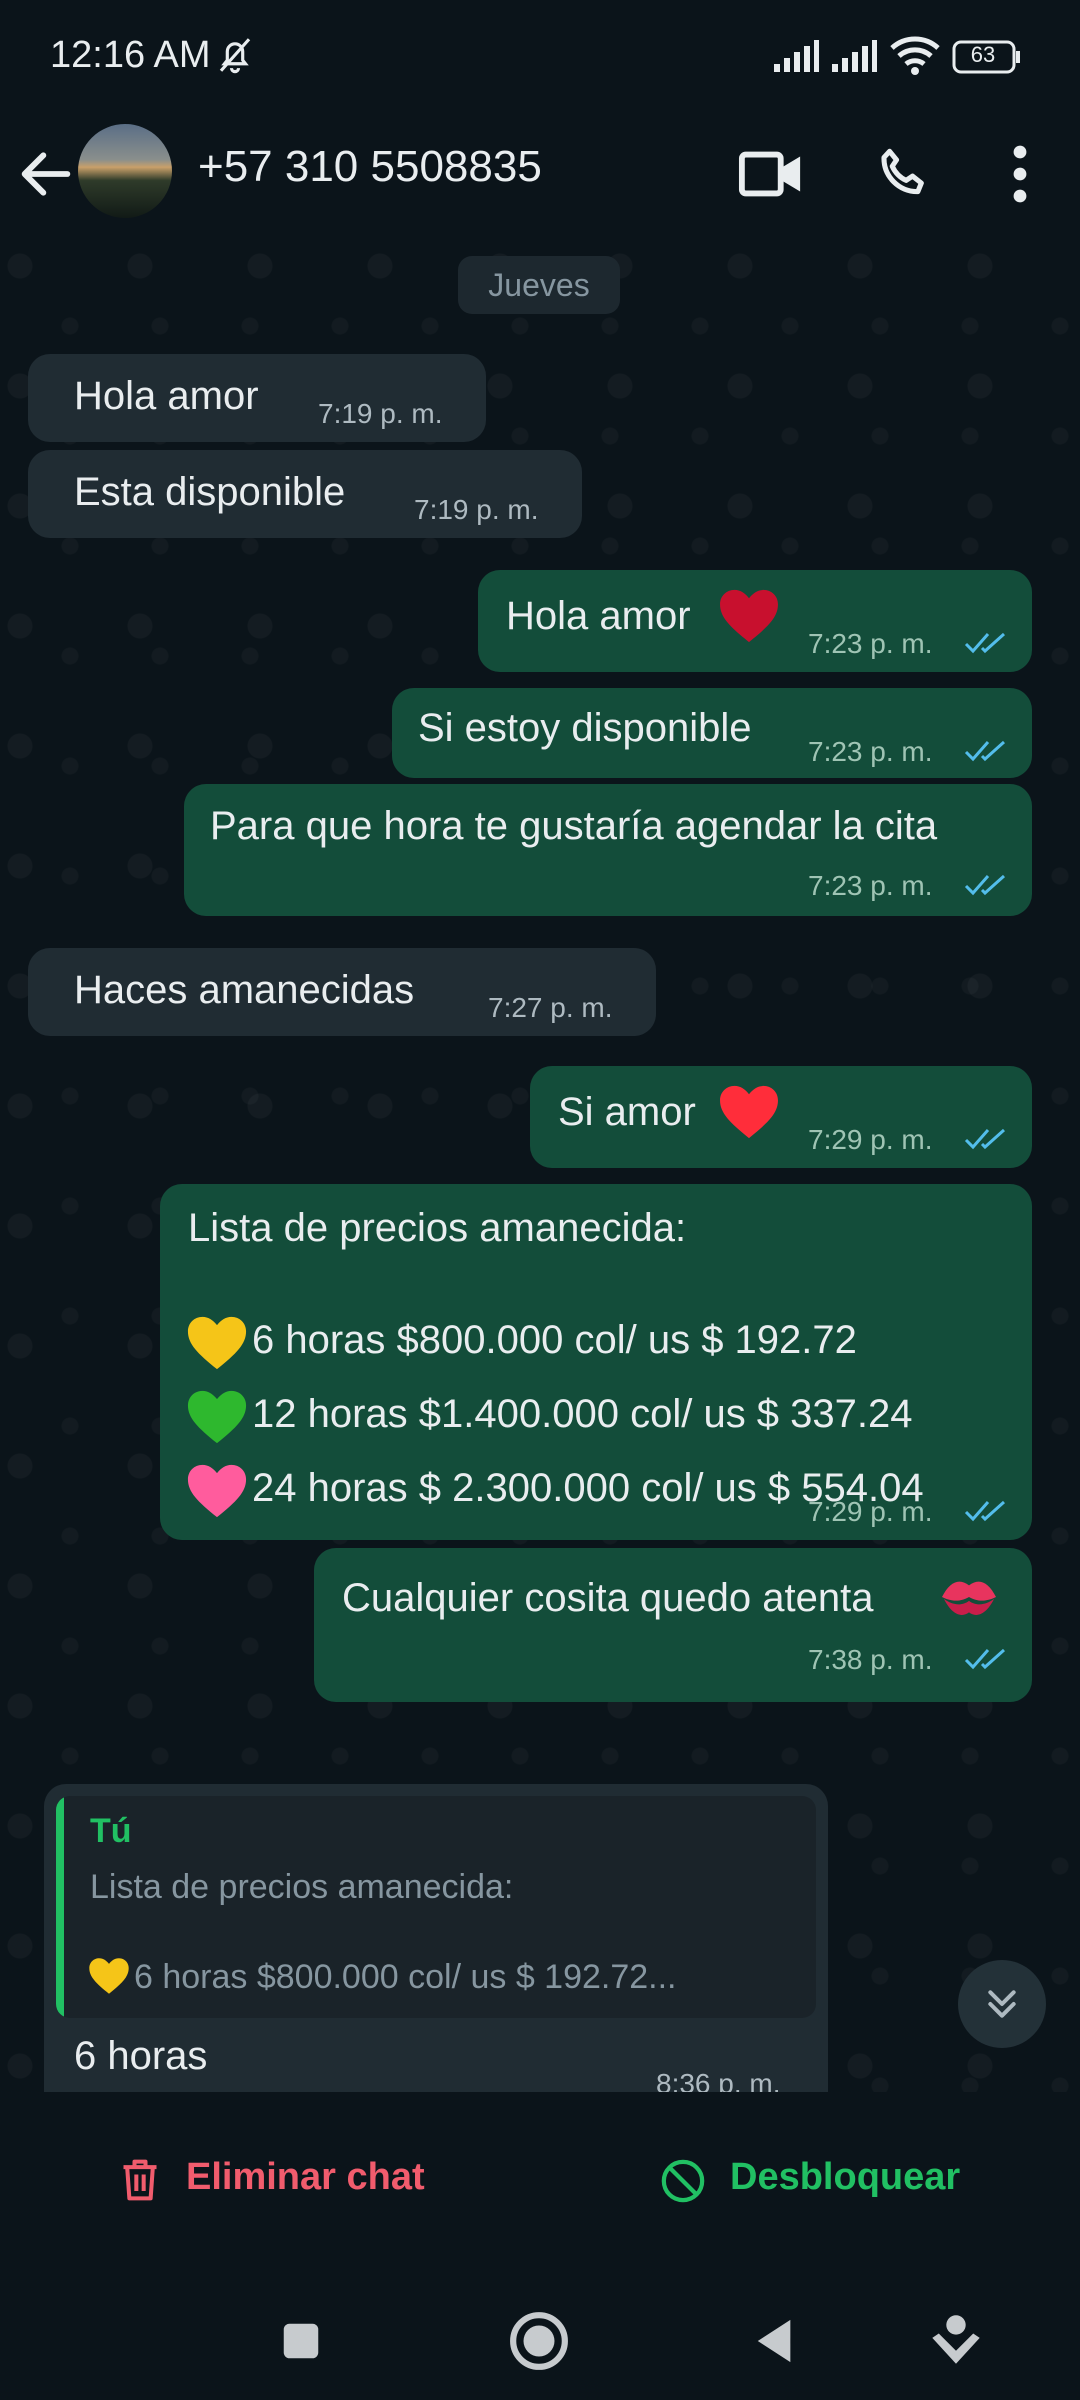  Describe the element at coordinates (540, 59) in the screenshot. I see `status-bar: 12:16 AM 63` at that location.